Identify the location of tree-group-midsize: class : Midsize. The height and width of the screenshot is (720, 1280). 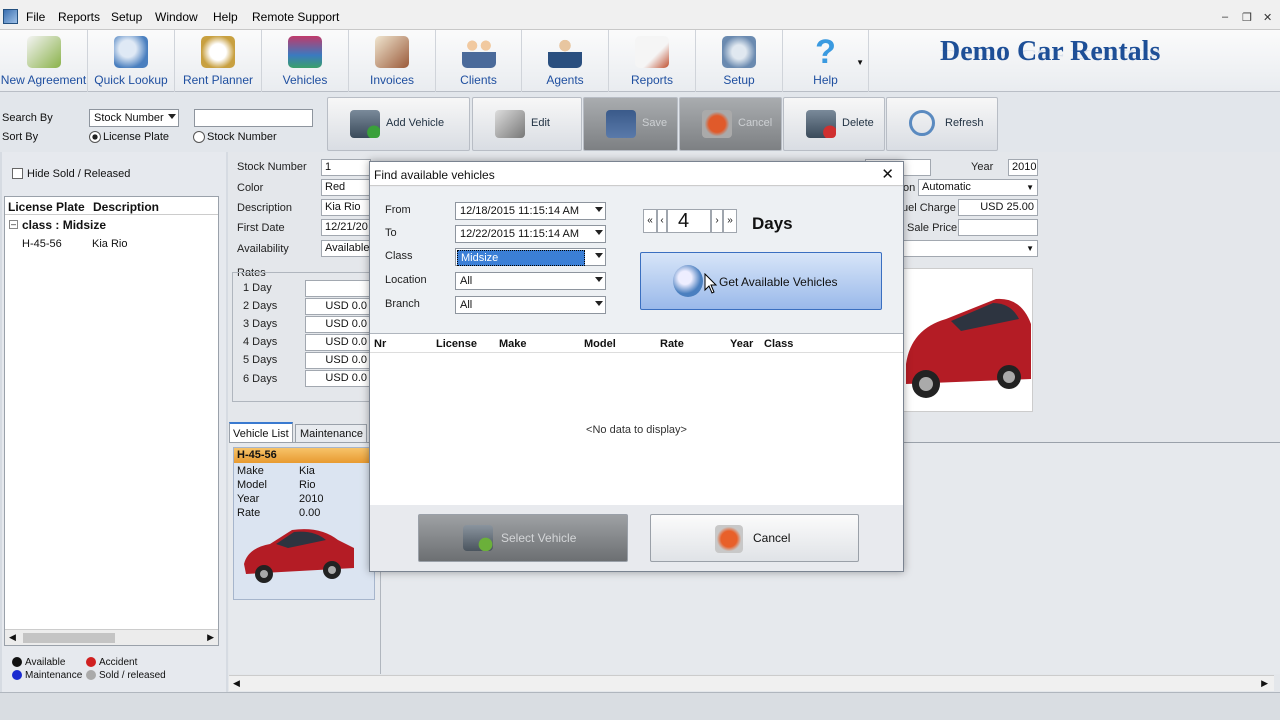
(64, 225).